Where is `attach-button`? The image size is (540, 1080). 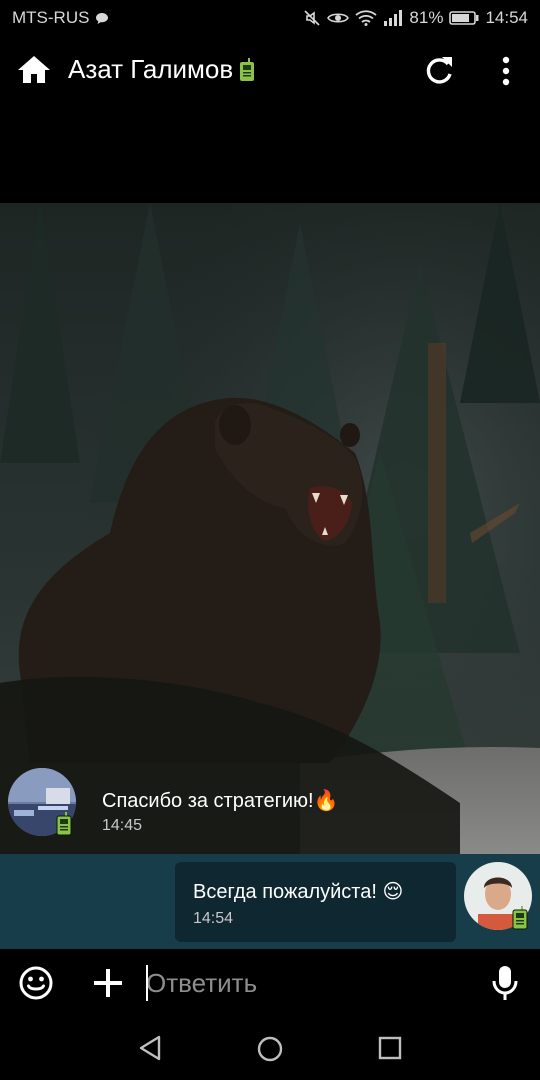 attach-button is located at coordinates (108, 983).